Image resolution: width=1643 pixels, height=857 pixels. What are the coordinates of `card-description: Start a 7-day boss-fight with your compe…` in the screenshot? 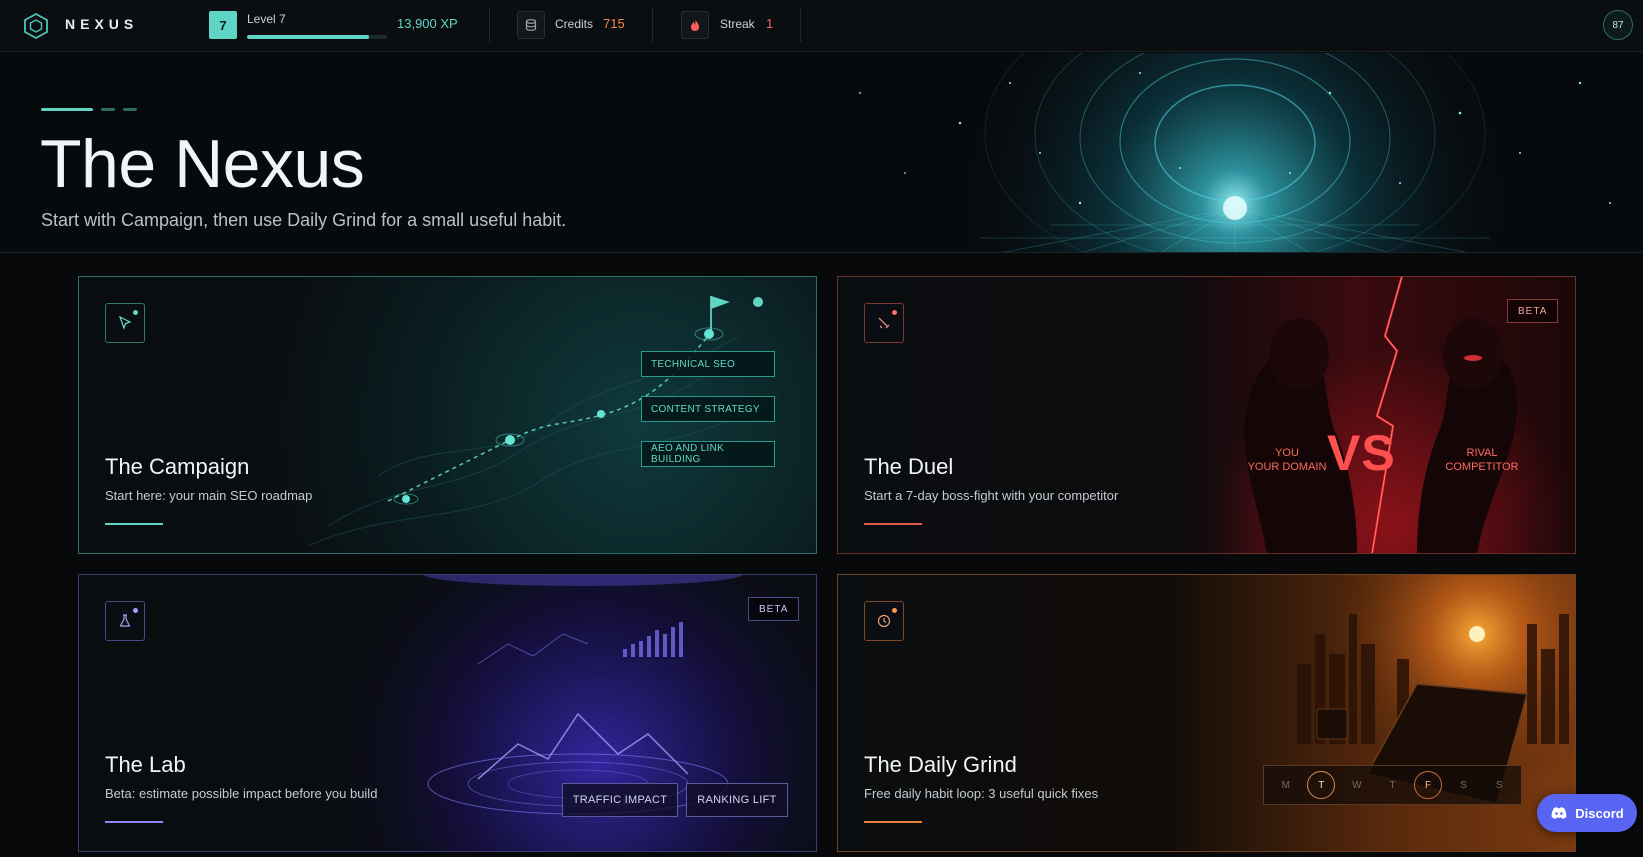 It's located at (991, 495).